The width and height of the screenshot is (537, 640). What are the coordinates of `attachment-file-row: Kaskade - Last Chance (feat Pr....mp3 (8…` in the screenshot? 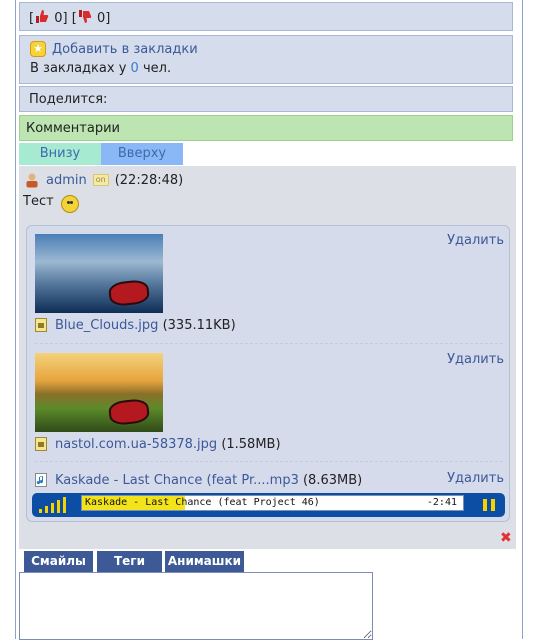 It's located at (198, 480).